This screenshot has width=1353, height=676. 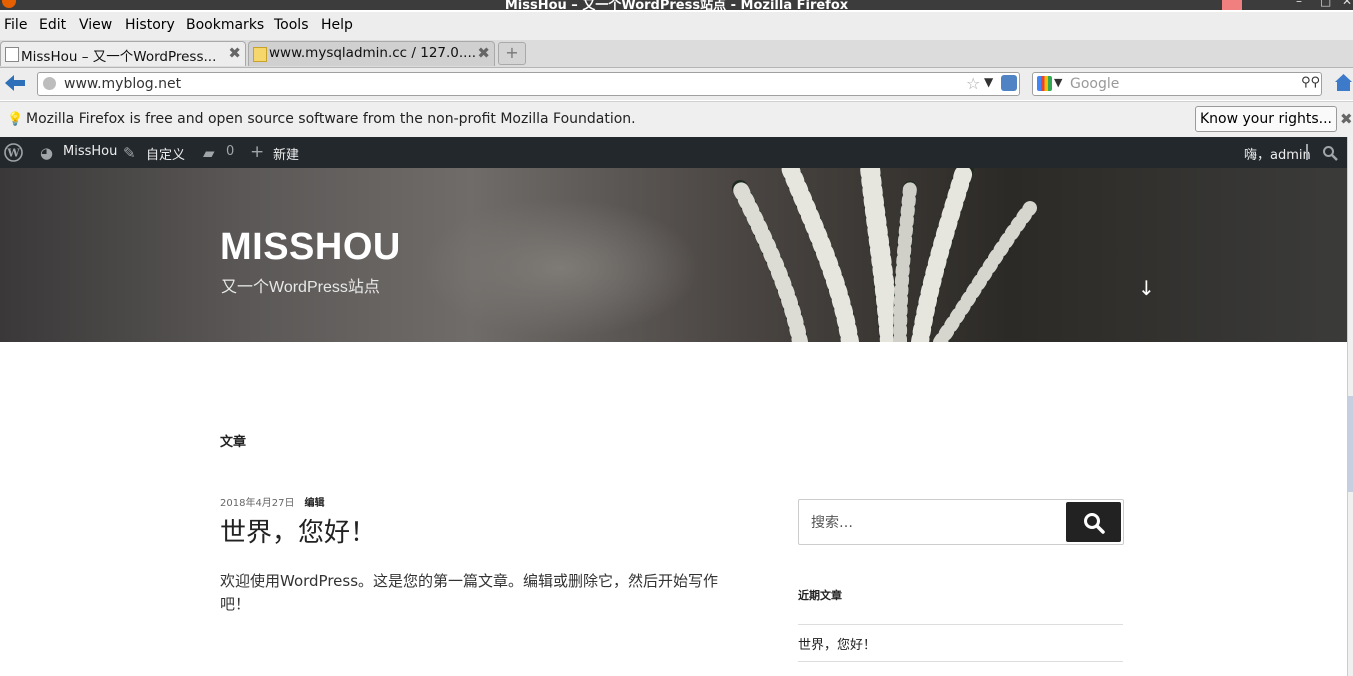 I want to click on brush-icon: ✎, so click(x=129, y=153).